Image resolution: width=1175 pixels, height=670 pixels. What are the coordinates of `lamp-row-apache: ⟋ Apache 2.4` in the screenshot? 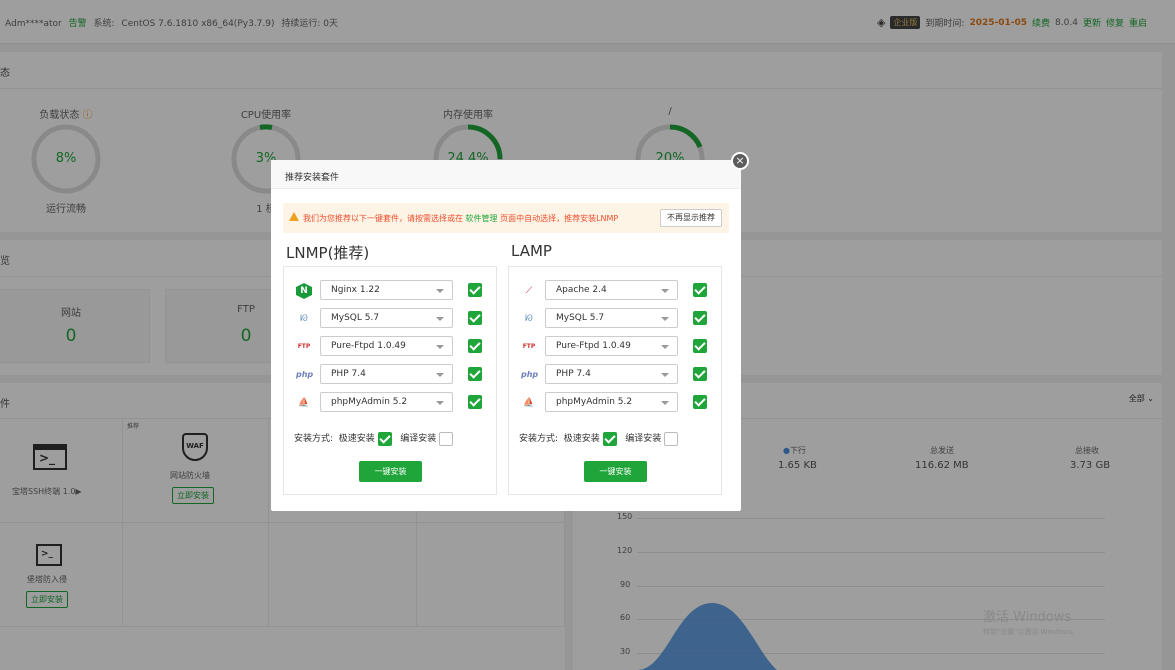 It's located at (617, 291).